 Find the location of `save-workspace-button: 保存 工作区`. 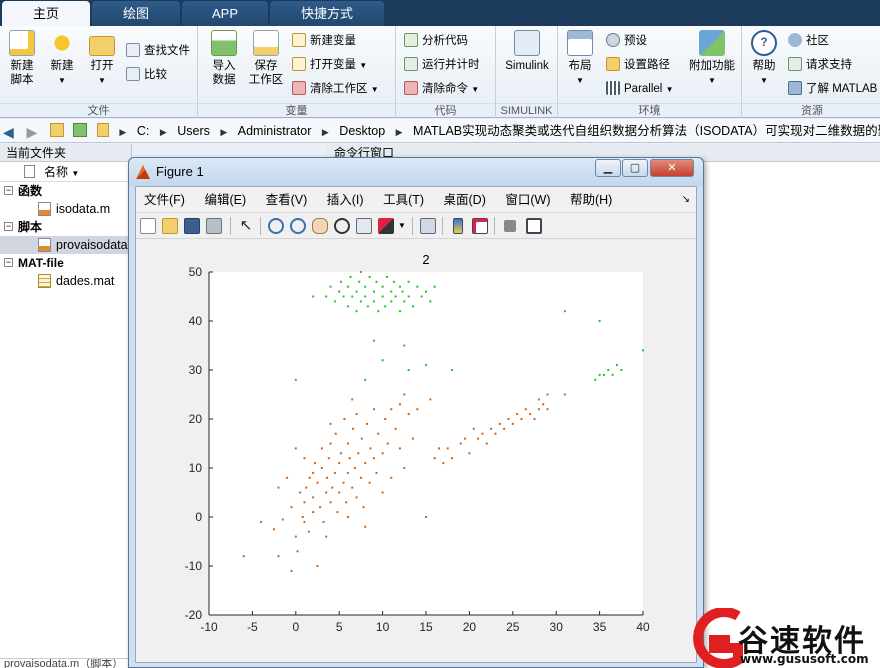

save-workspace-button: 保存 工作区 is located at coordinates (266, 58).